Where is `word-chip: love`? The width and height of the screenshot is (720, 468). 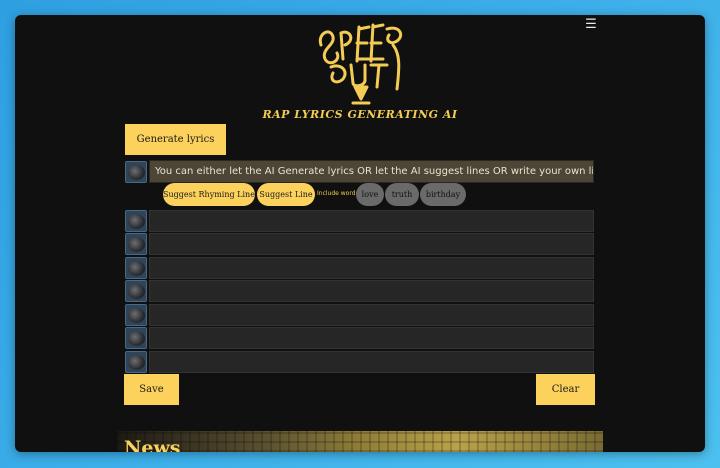
word-chip: love is located at coordinates (370, 194).